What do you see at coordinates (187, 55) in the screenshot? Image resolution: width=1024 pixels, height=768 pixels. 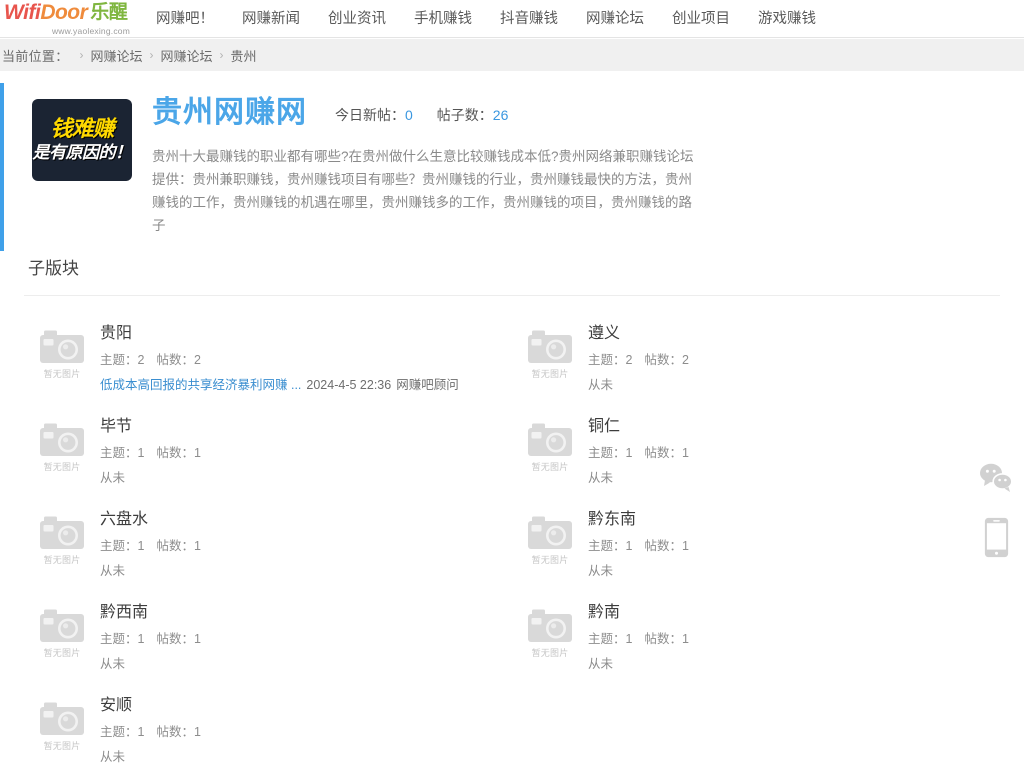 I see `breadcrumb-item-1: 网赚论坛` at bounding box center [187, 55].